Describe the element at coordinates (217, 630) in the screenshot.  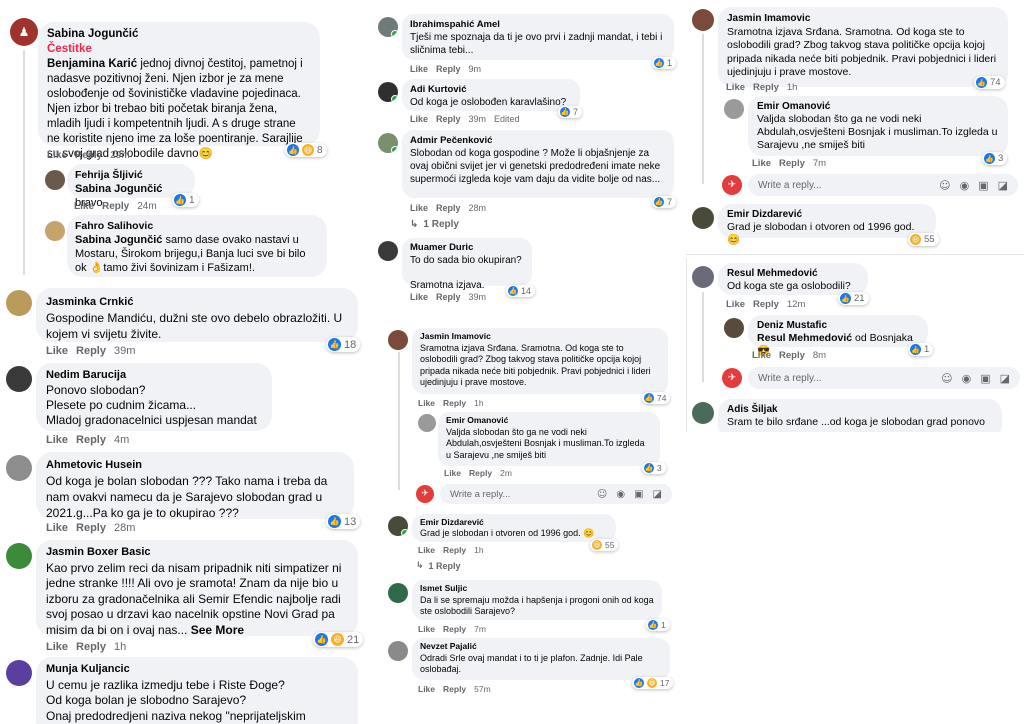
I see `see-more-link: See More` at that location.